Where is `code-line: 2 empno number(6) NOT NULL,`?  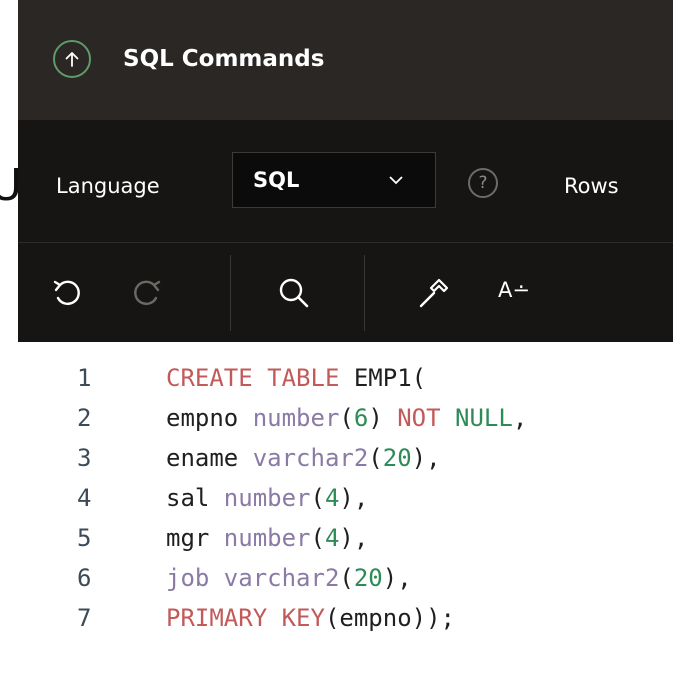
code-line: 2 empno number(6) NOT NULL, is located at coordinates (336, 418).